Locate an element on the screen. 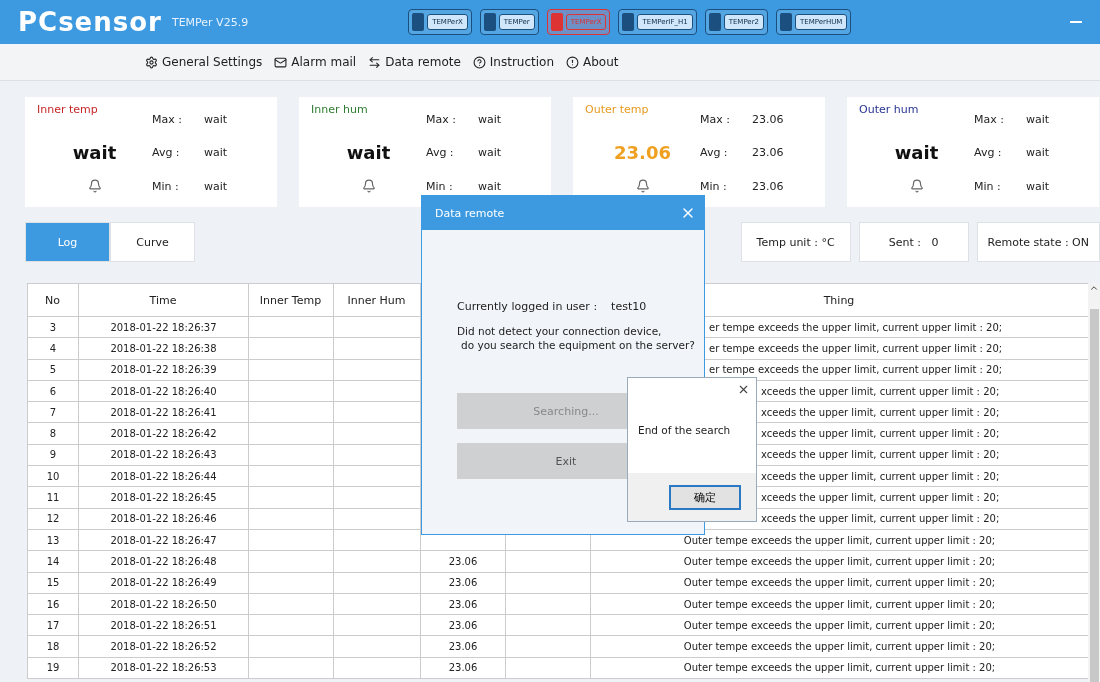  column-header: Inner Temp is located at coordinates (291, 300).